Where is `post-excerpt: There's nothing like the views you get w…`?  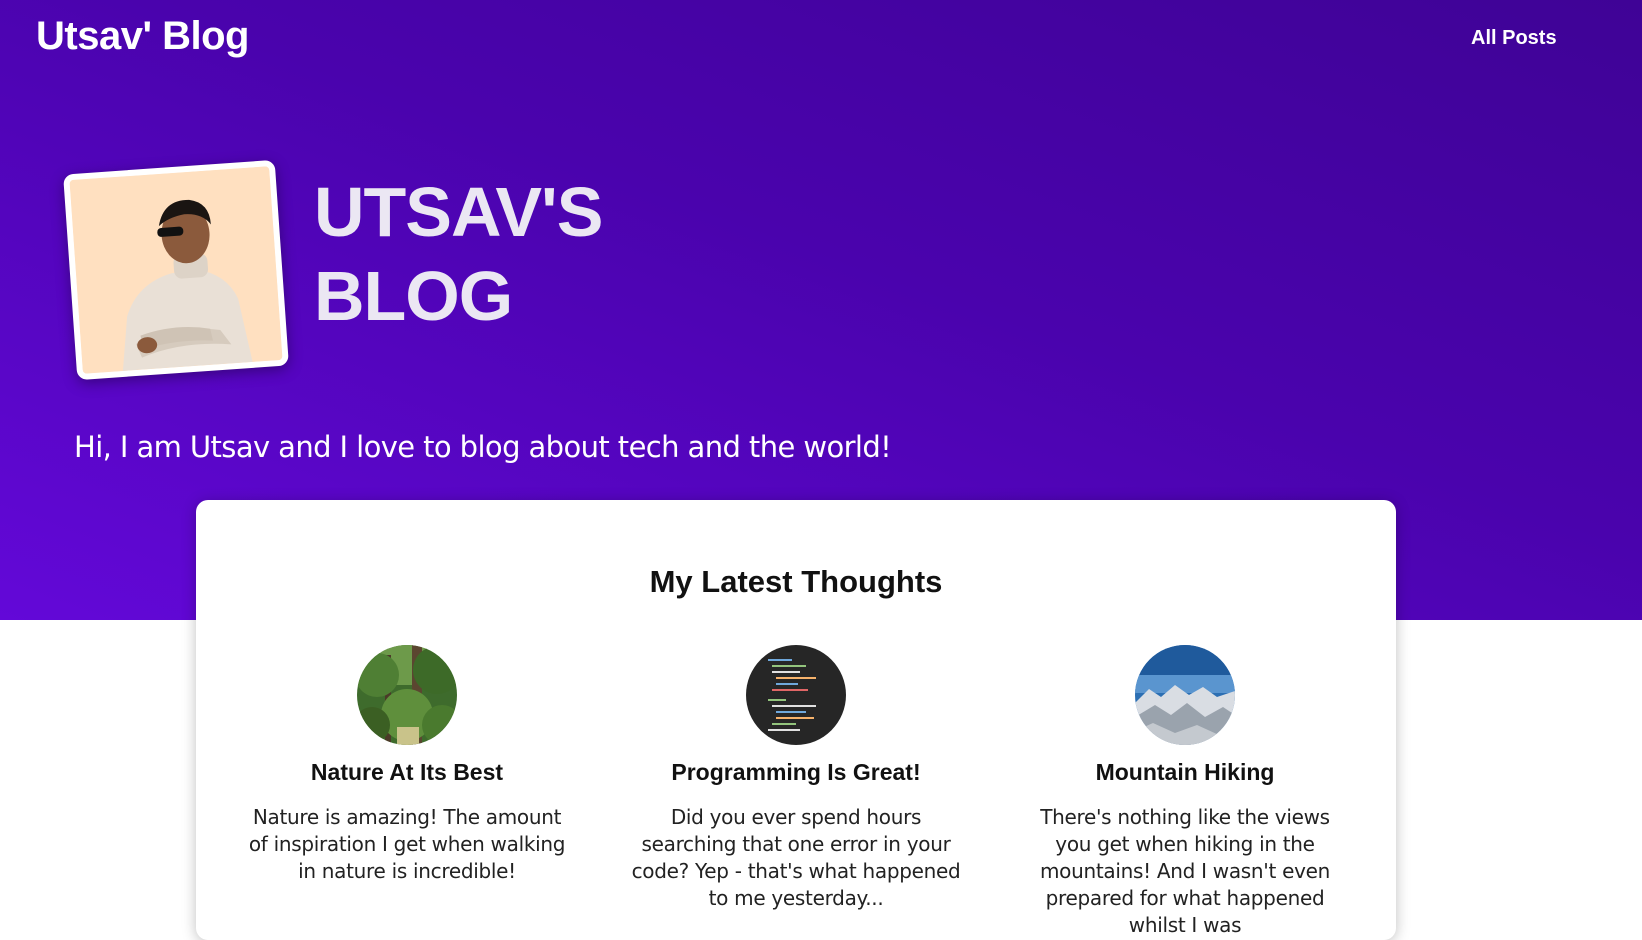
post-excerpt: There's nothing like the views you get w… is located at coordinates (1185, 871).